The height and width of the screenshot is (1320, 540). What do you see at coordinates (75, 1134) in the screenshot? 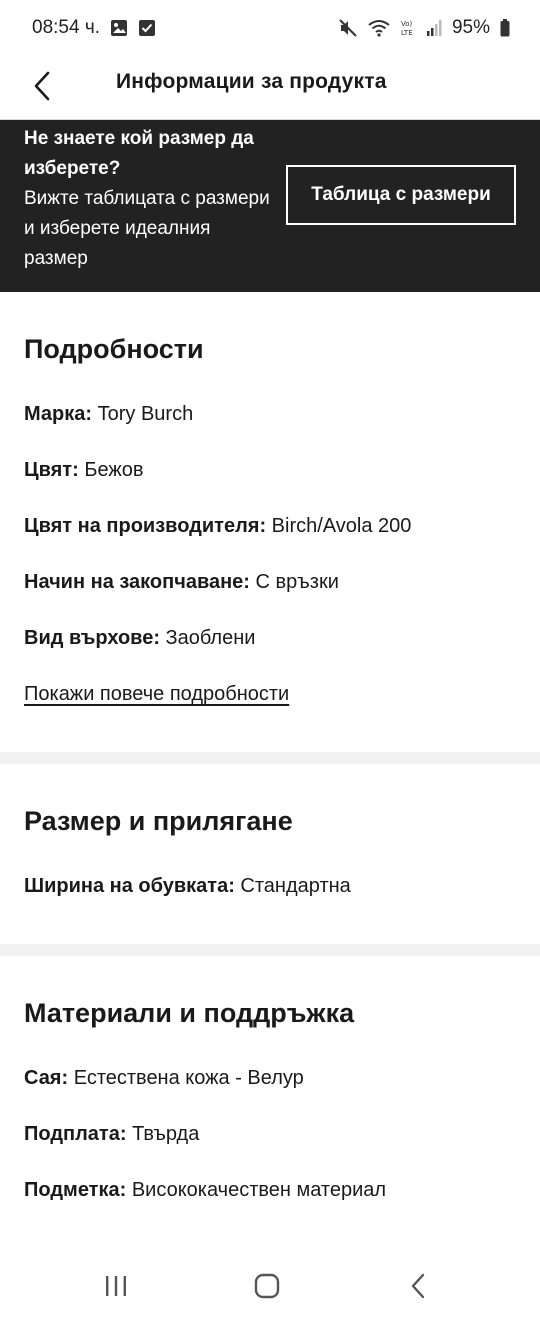
I see `attr-key: Подплата:` at bounding box center [75, 1134].